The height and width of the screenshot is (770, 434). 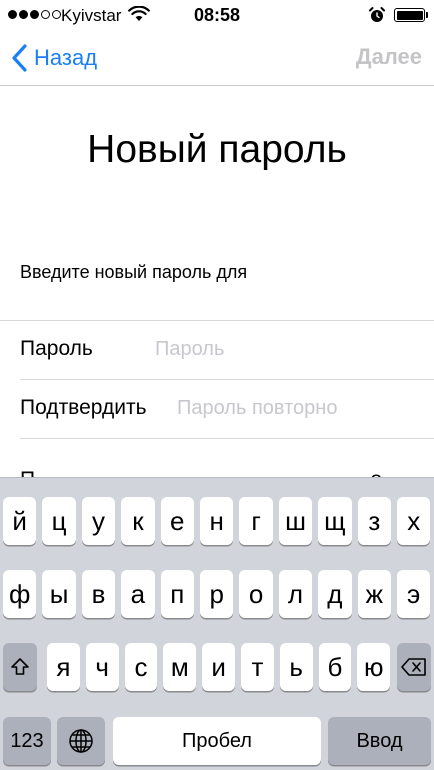 I want to click on key-label: ч, so click(x=102, y=666).